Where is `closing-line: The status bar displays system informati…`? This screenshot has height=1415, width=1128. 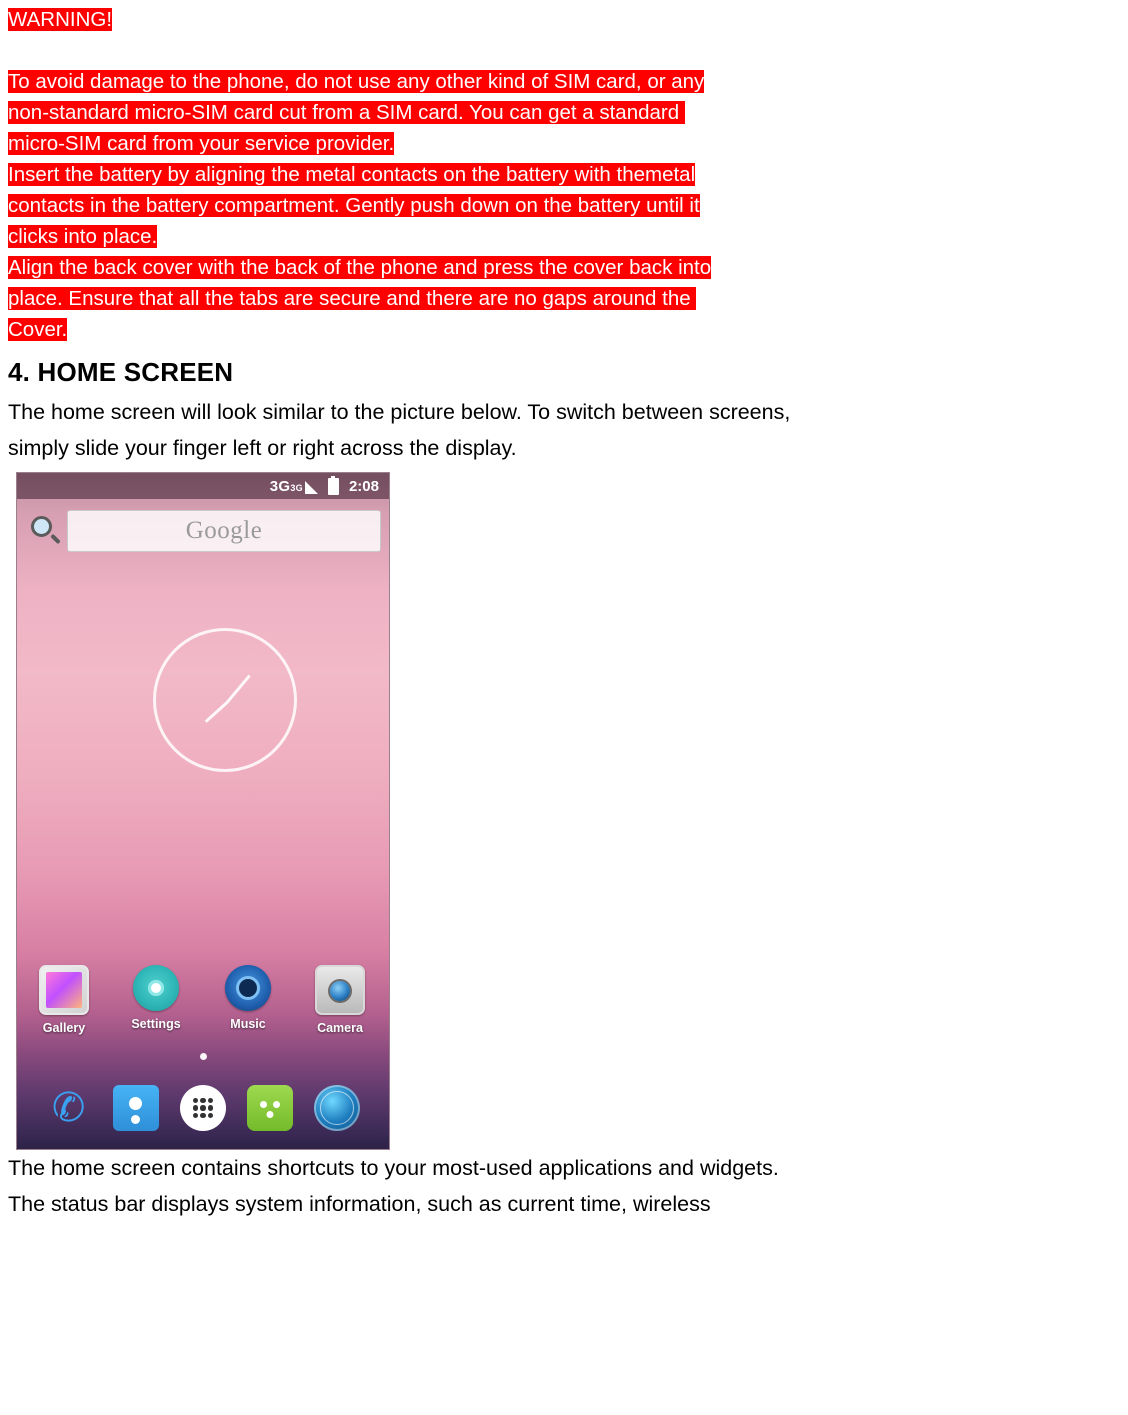 closing-line: The status bar displays system informati… is located at coordinates (359, 1204).